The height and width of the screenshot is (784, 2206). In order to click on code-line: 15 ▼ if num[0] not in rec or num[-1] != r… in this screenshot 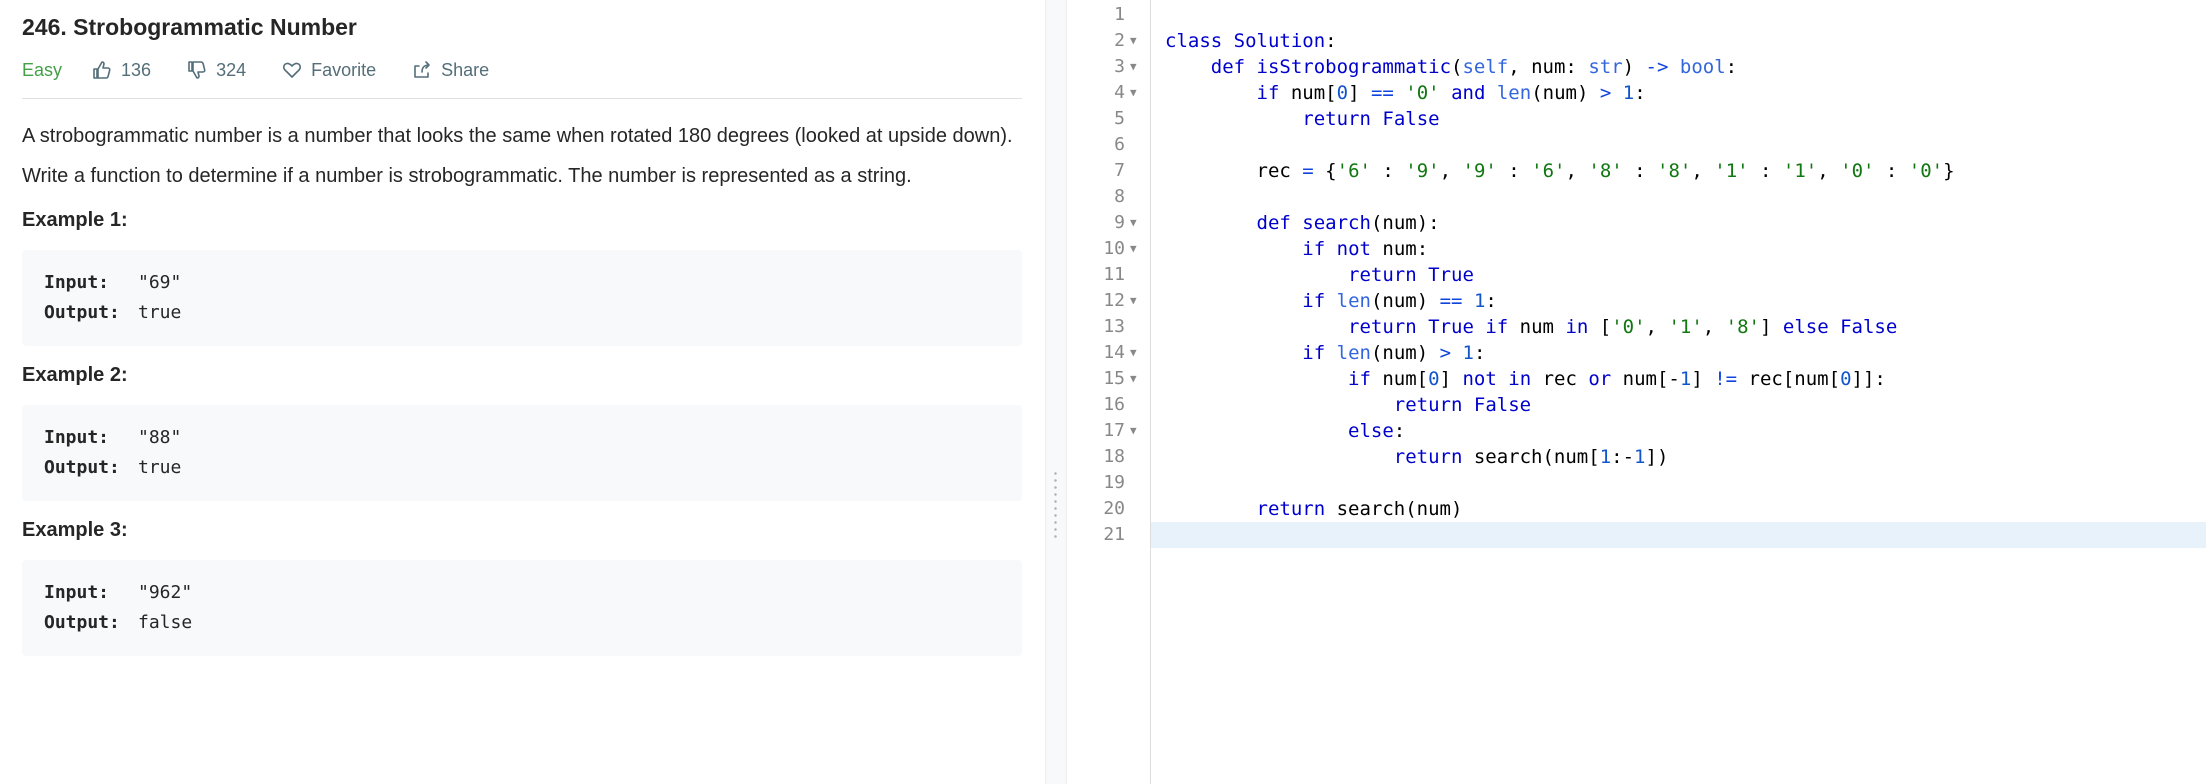, I will do `click(1636, 379)`.